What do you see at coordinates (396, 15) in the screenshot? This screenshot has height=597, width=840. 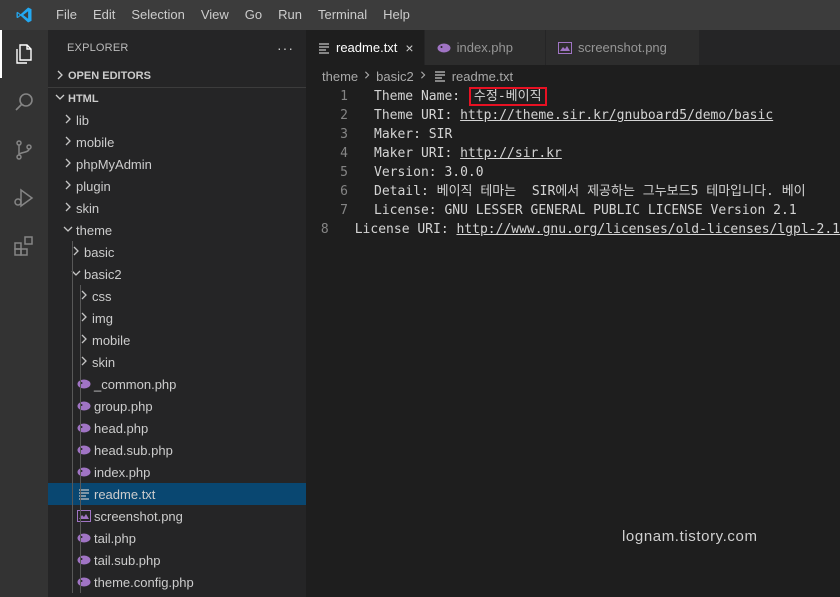 I see `menu-help: Help` at bounding box center [396, 15].